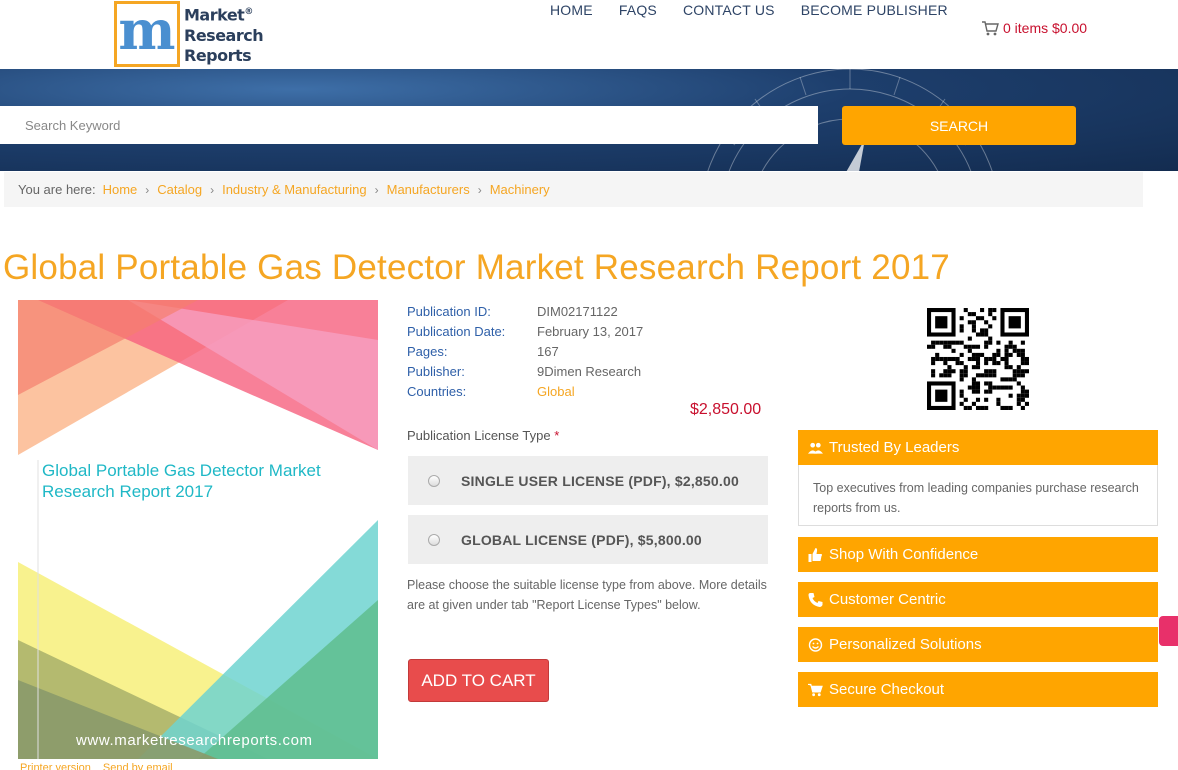 The image size is (1178, 770). I want to click on breadcrumb-home: Home, so click(120, 189).